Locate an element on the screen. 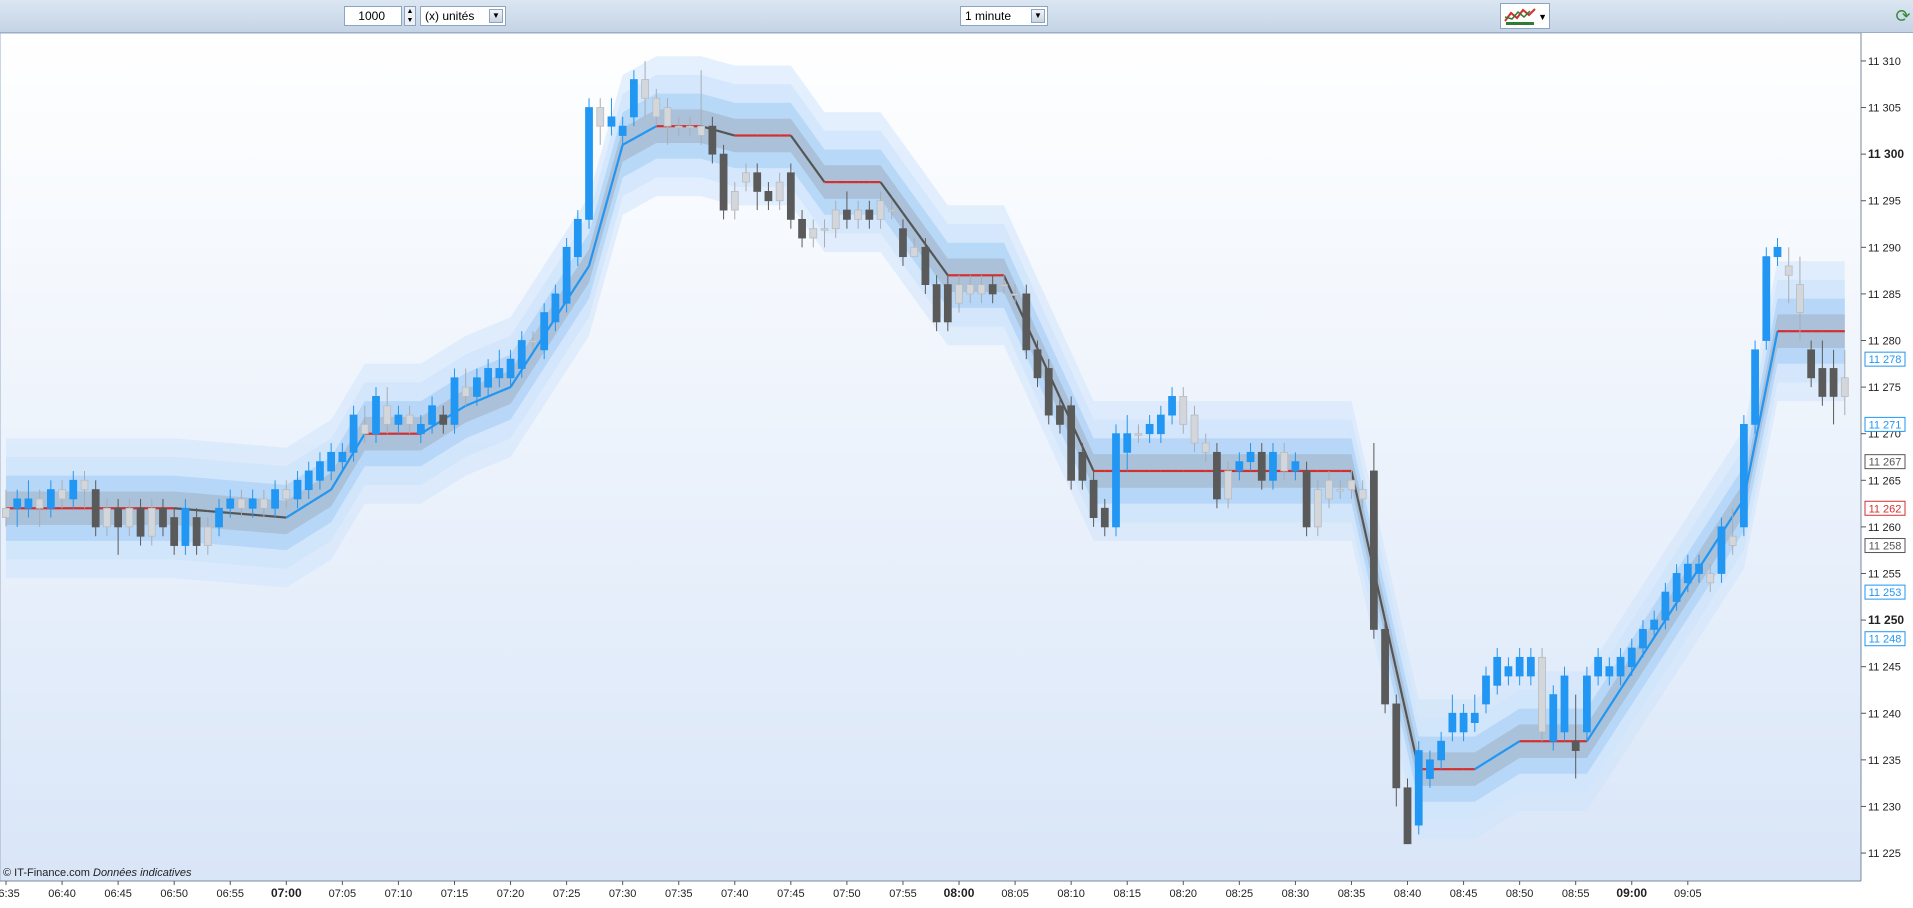 This screenshot has width=1913, height=908. price-marker-label: 11 253 is located at coordinates (1885, 593).